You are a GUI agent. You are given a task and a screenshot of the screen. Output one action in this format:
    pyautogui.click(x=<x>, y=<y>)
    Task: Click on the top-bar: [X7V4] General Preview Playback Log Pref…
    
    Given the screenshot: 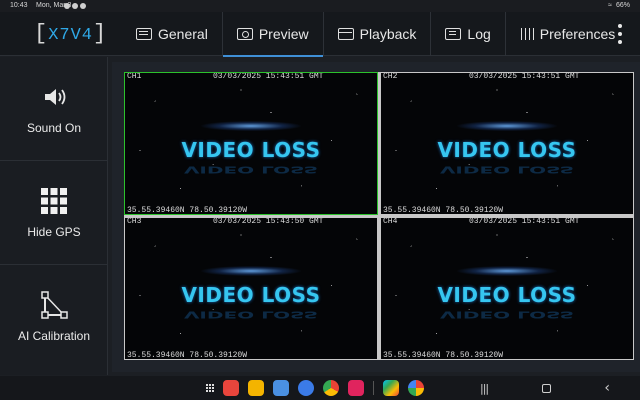 What is the action you would take?
    pyautogui.click(x=320, y=34)
    